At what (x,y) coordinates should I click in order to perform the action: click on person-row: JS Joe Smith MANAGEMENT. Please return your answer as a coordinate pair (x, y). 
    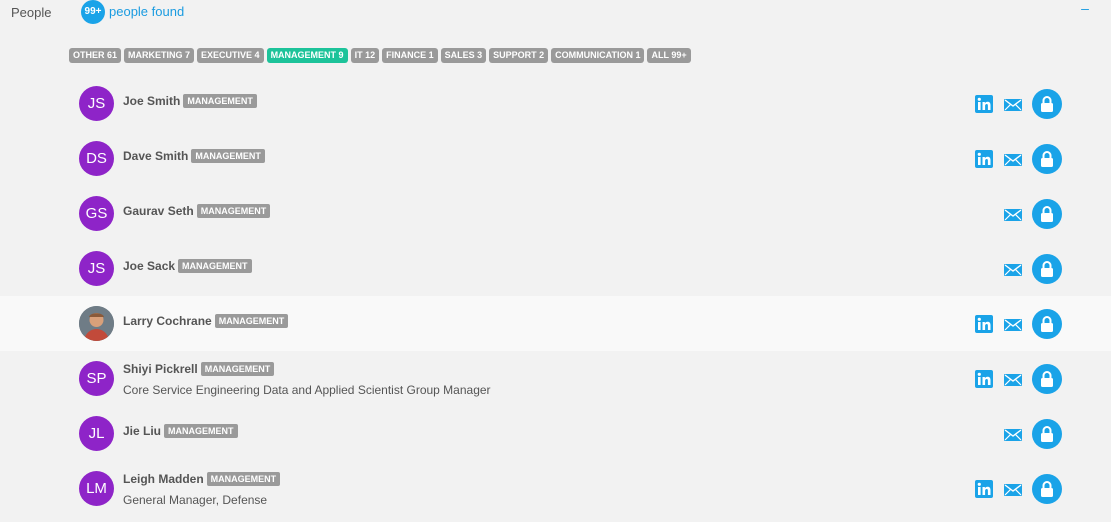
    Looking at the image, I should click on (555, 103).